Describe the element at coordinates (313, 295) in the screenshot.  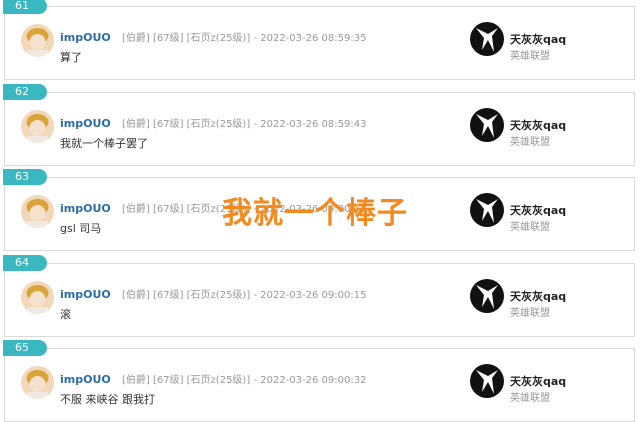
I see `post-timestamp: 2022-03-26 09:00:15` at that location.